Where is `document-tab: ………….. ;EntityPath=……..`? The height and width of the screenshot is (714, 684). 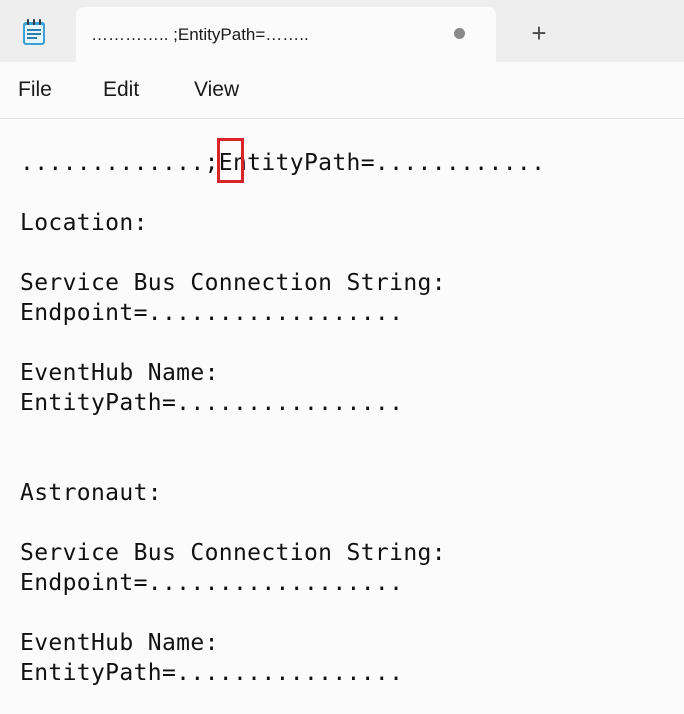
document-tab: ………….. ;EntityPath=…….. is located at coordinates (286, 35).